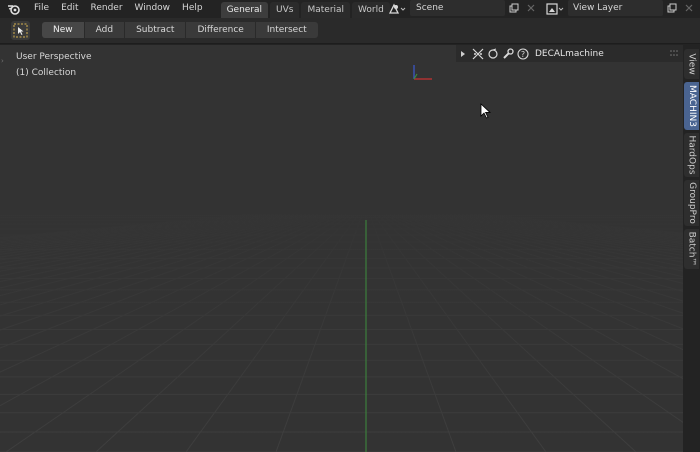 The width and height of the screenshot is (700, 452). What do you see at coordinates (615, 8) in the screenshot?
I see `view-layer-name-field: View Layer` at bounding box center [615, 8].